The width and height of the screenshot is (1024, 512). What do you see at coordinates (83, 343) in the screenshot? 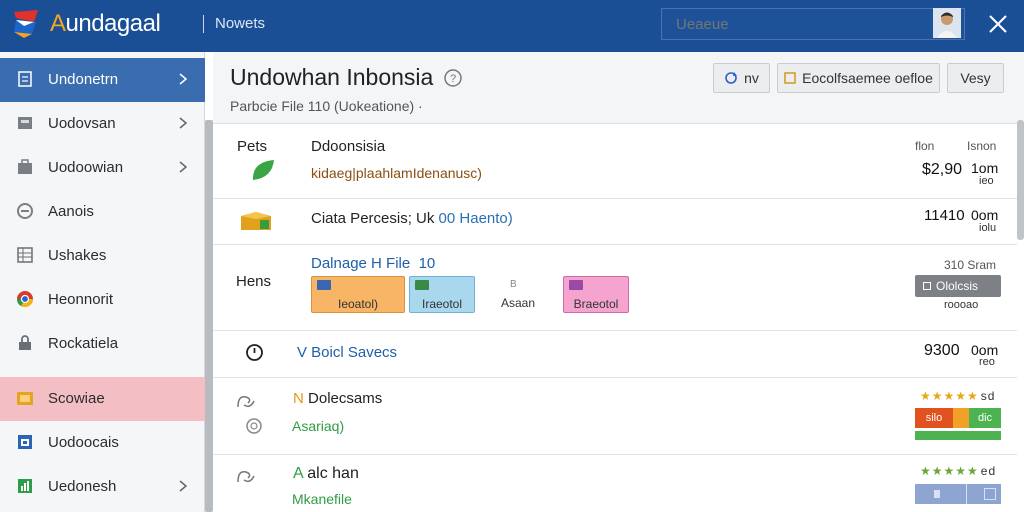
I see `sidebar-item-label: Rockatiela` at bounding box center [83, 343].